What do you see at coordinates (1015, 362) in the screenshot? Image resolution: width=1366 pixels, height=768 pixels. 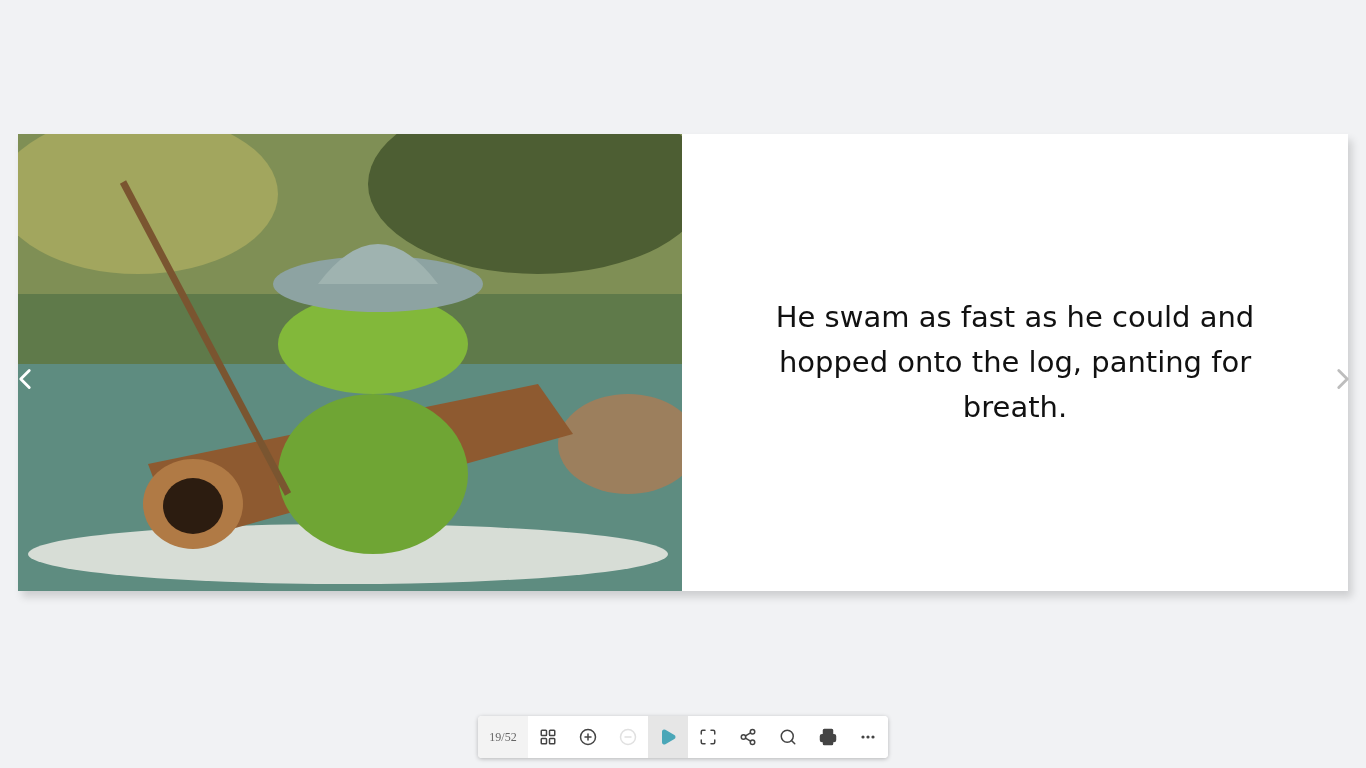 I see `story-text: He swam as fast as he could and hopped onto the log, panting for breath.` at bounding box center [1015, 362].